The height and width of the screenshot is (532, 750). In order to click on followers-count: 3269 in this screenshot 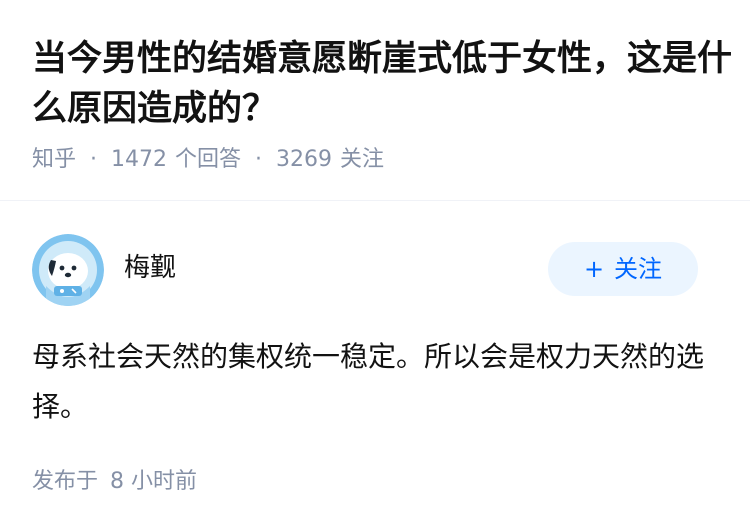, I will do `click(304, 159)`.